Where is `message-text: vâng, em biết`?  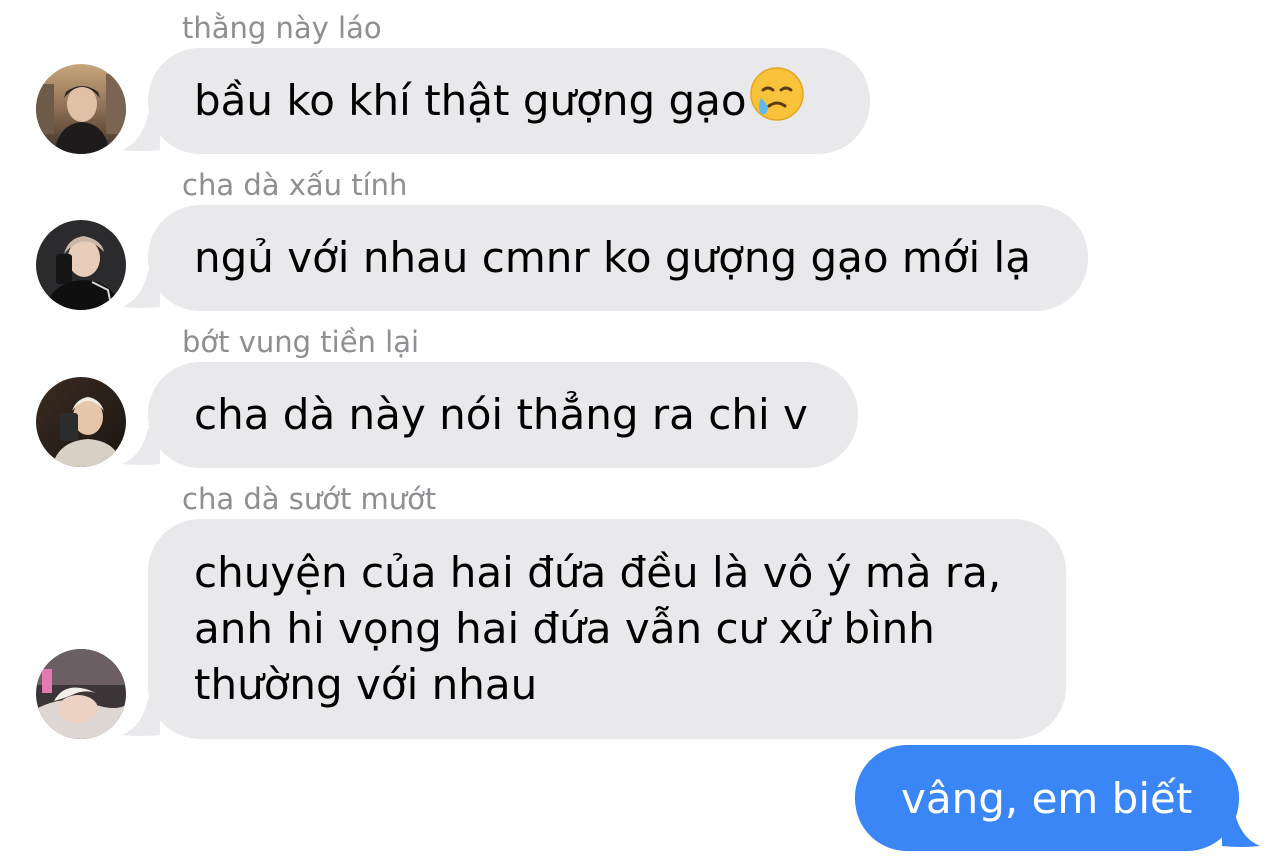
message-text: vâng, em biết is located at coordinates (1047, 798).